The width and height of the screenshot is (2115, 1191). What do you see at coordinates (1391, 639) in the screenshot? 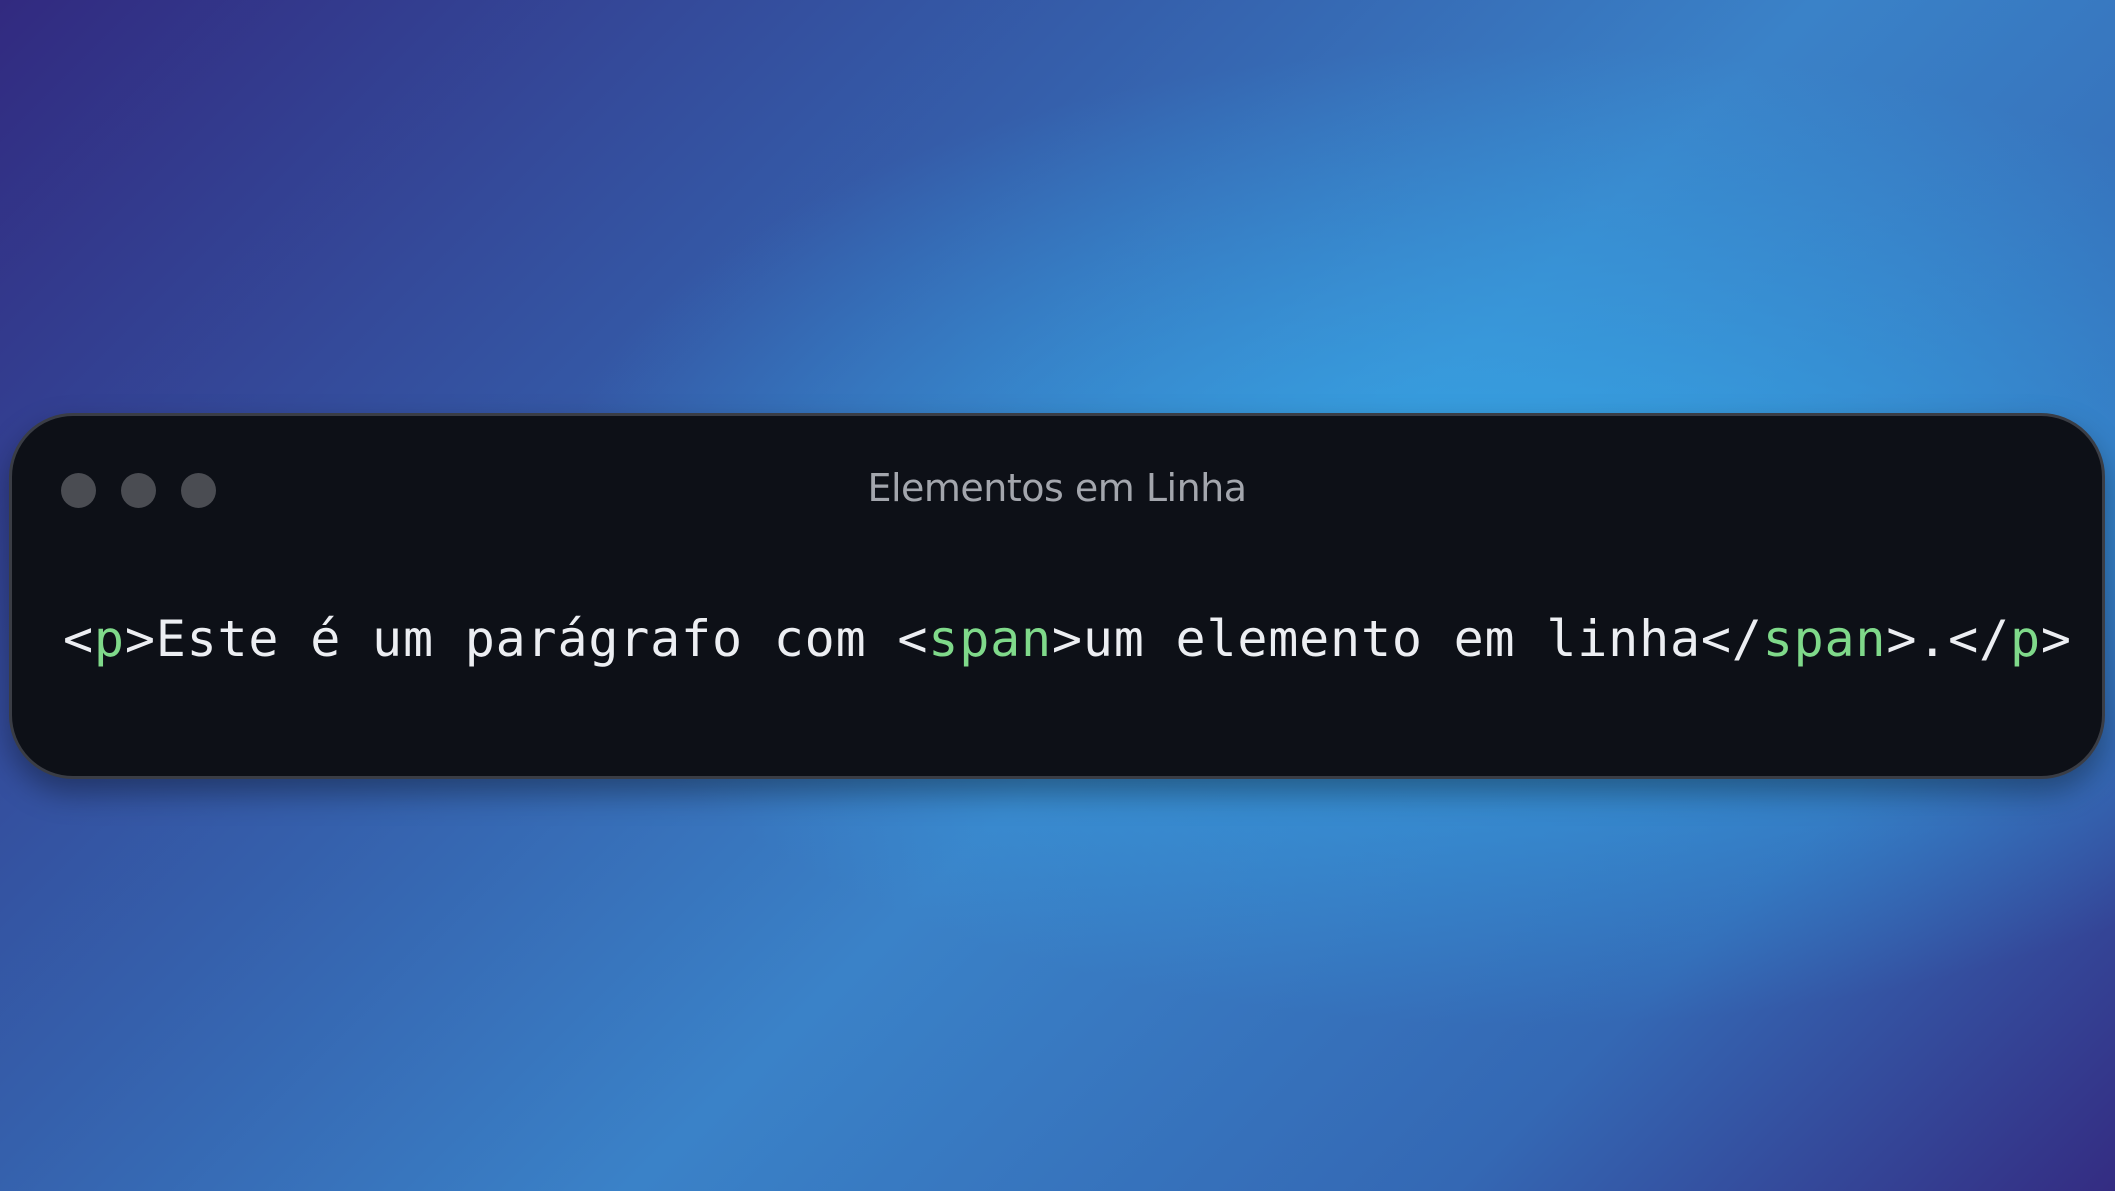
I see `code-text: um elemento em linha` at bounding box center [1391, 639].